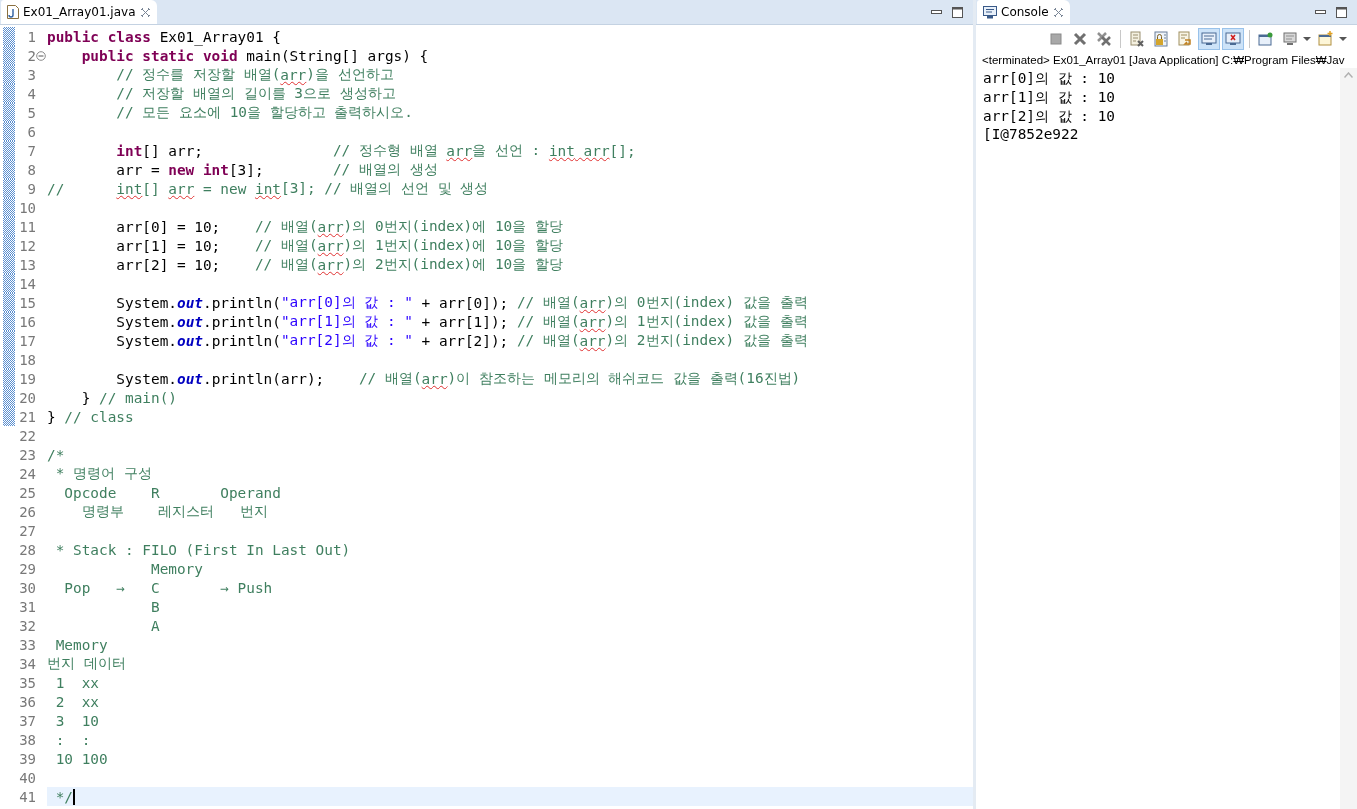 This screenshot has width=1357, height=809. I want to click on line-number: 9, so click(31, 188).